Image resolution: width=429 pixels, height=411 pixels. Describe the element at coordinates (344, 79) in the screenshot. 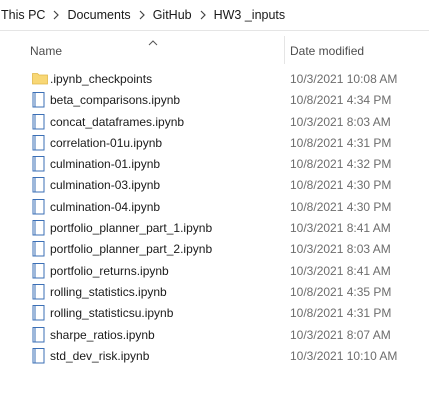

I see `file-date-modified: 10/3/2021 10:08 AM` at that location.